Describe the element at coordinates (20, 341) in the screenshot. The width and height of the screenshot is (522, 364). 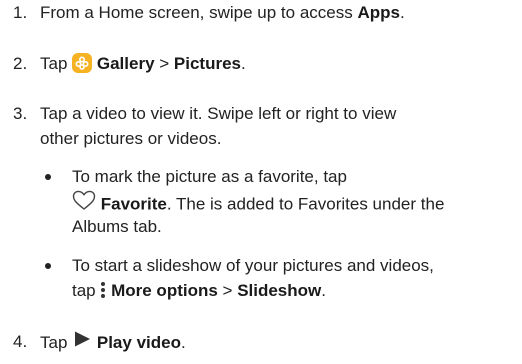
I see `step-4-number: 4.` at that location.